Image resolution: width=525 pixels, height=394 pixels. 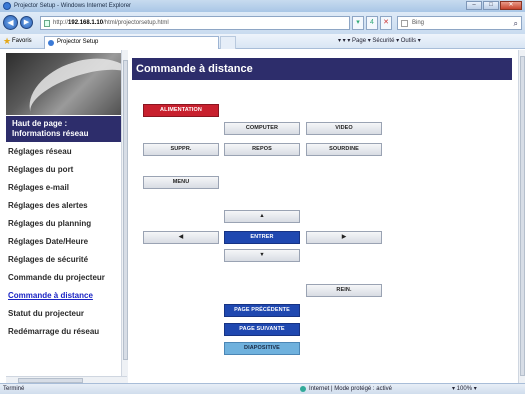 What do you see at coordinates (262, 237) in the screenshot?
I see `enter-button: ENTRER` at bounding box center [262, 237].